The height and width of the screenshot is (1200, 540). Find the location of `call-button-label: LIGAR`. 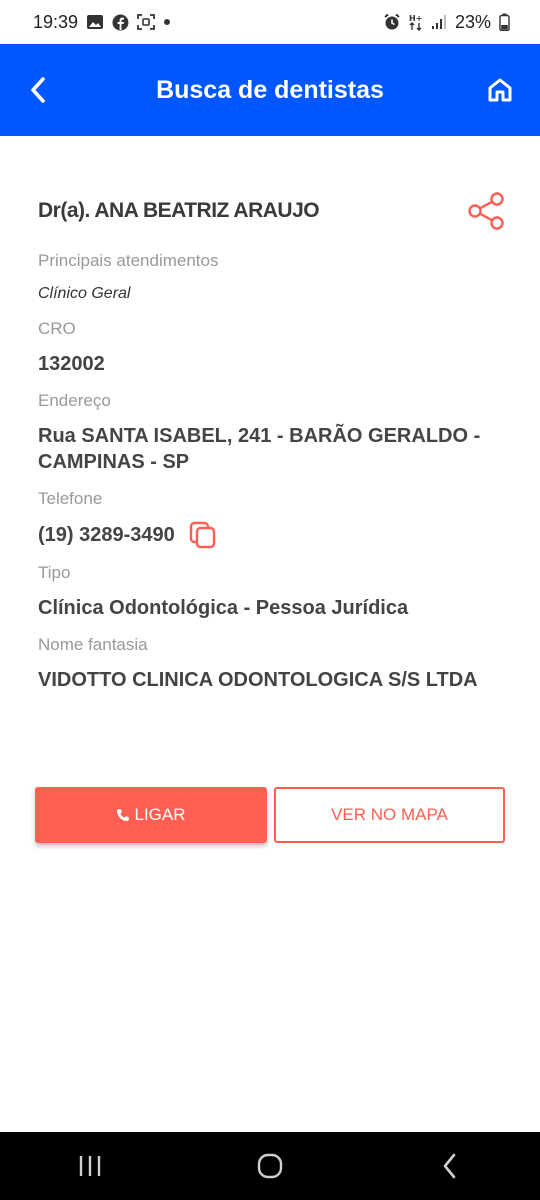

call-button-label: LIGAR is located at coordinates (160, 814).